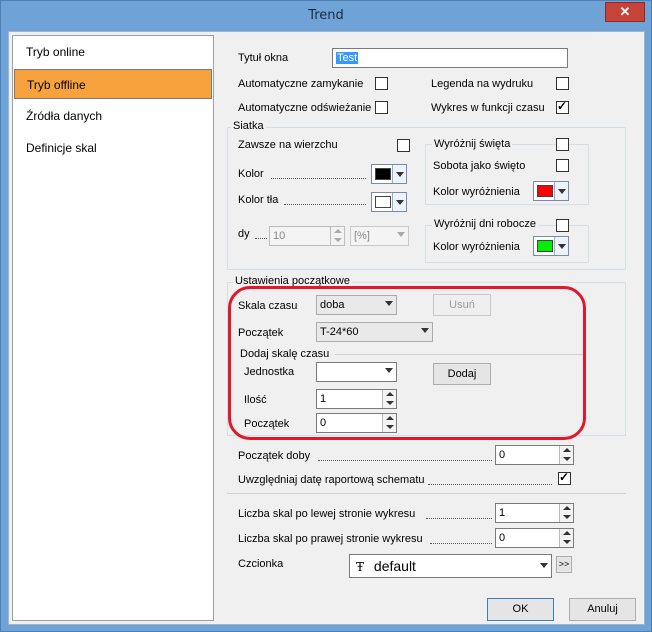  I want to click on window-title-value: Test, so click(347, 58).